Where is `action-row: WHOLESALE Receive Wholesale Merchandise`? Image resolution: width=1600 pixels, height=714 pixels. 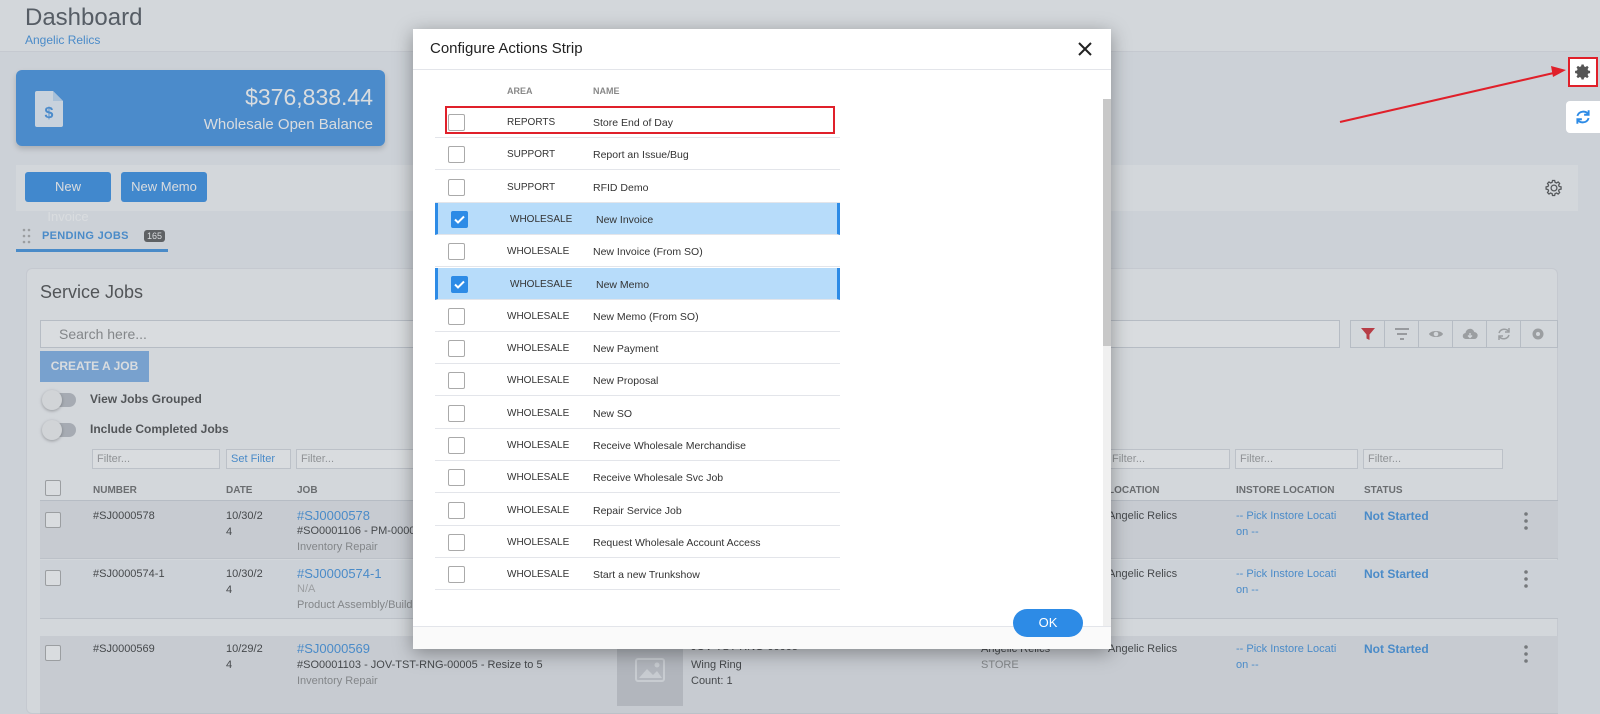 action-row: WHOLESALE Receive Wholesale Merchandise is located at coordinates (637, 445).